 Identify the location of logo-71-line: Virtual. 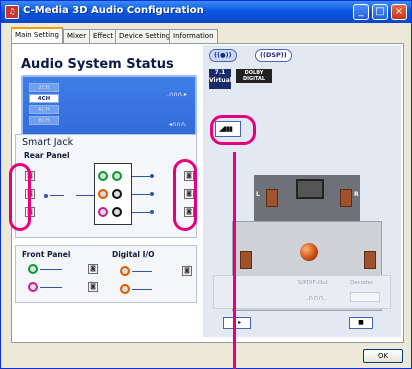
(220, 80).